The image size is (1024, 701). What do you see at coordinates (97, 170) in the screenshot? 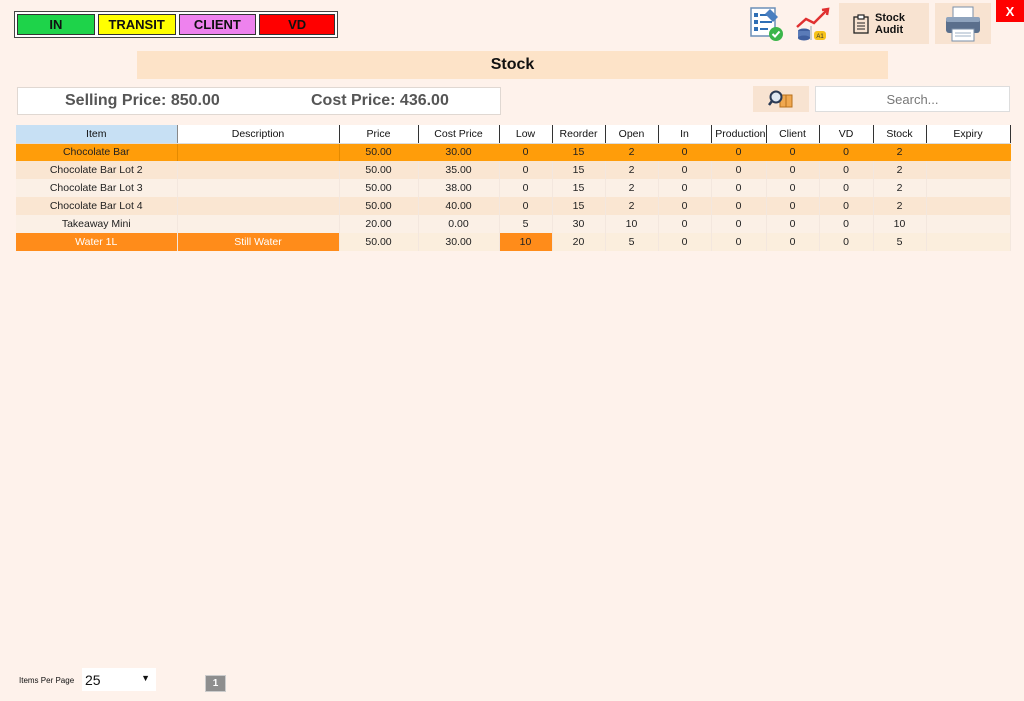
I see `cell-item: Chocolate Bar Lot 2` at bounding box center [97, 170].